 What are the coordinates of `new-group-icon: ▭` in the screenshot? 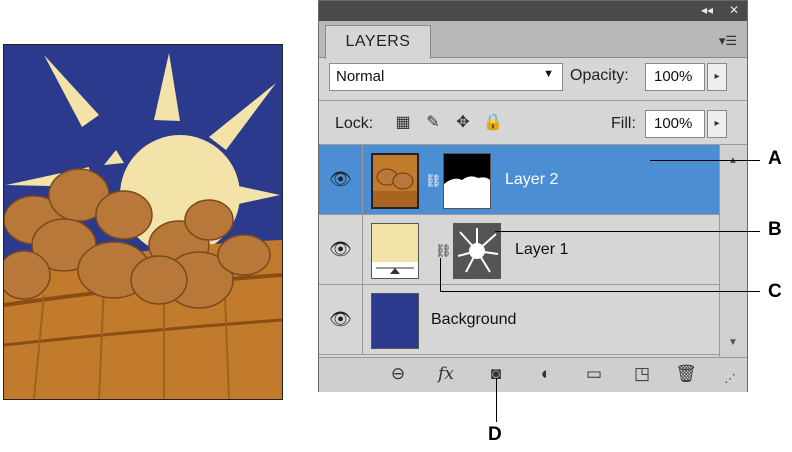 It's located at (594, 374).